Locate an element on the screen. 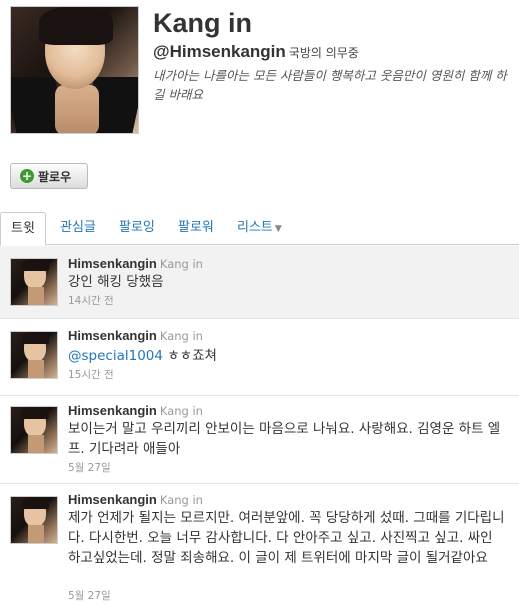 The width and height of the screenshot is (519, 605). tab-followers: 팔로워 is located at coordinates (196, 228).